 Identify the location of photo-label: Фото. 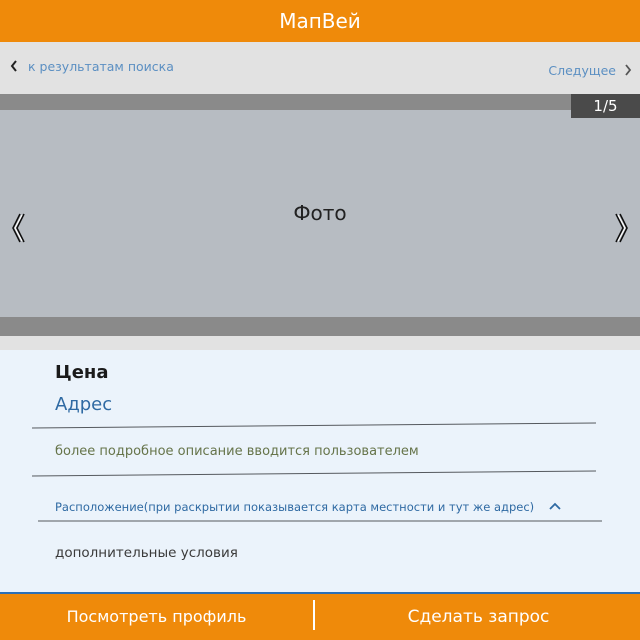
(320, 213).